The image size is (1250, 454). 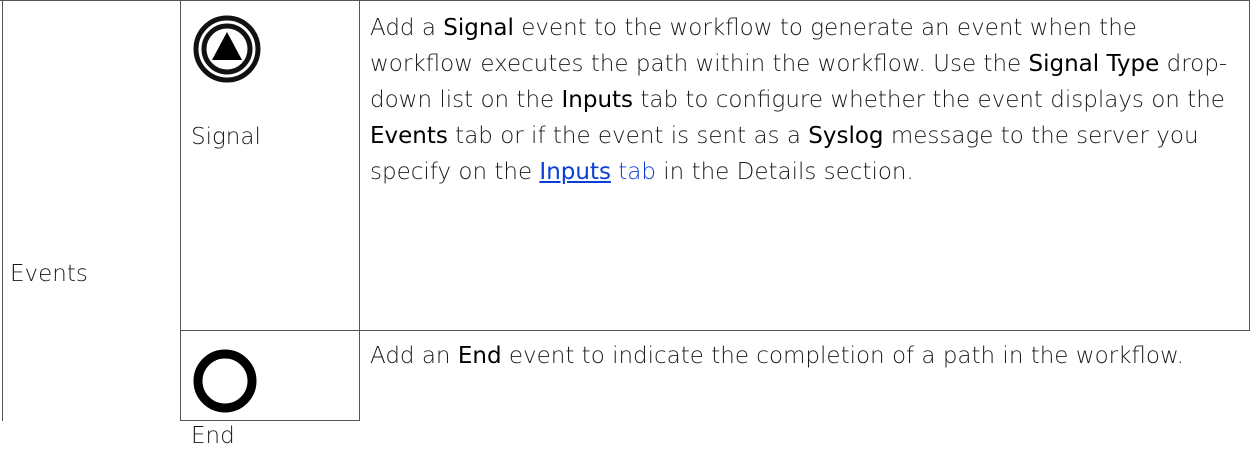 What do you see at coordinates (625, 0) in the screenshot?
I see `table-top-border` at bounding box center [625, 0].